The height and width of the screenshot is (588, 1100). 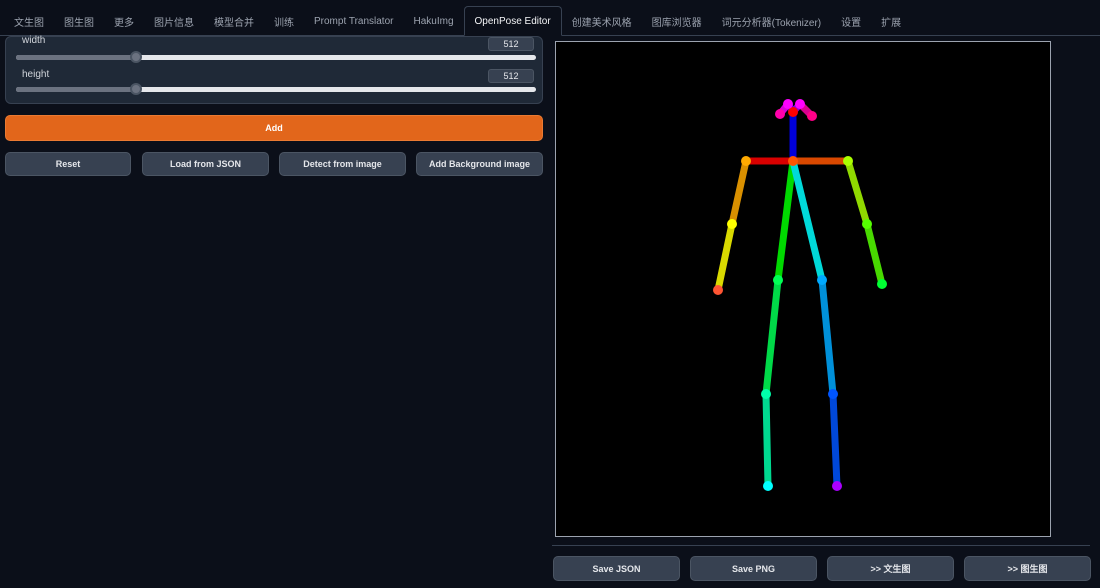 I want to click on send-to-img2img-button: >> 图生图, so click(x=1027, y=568).